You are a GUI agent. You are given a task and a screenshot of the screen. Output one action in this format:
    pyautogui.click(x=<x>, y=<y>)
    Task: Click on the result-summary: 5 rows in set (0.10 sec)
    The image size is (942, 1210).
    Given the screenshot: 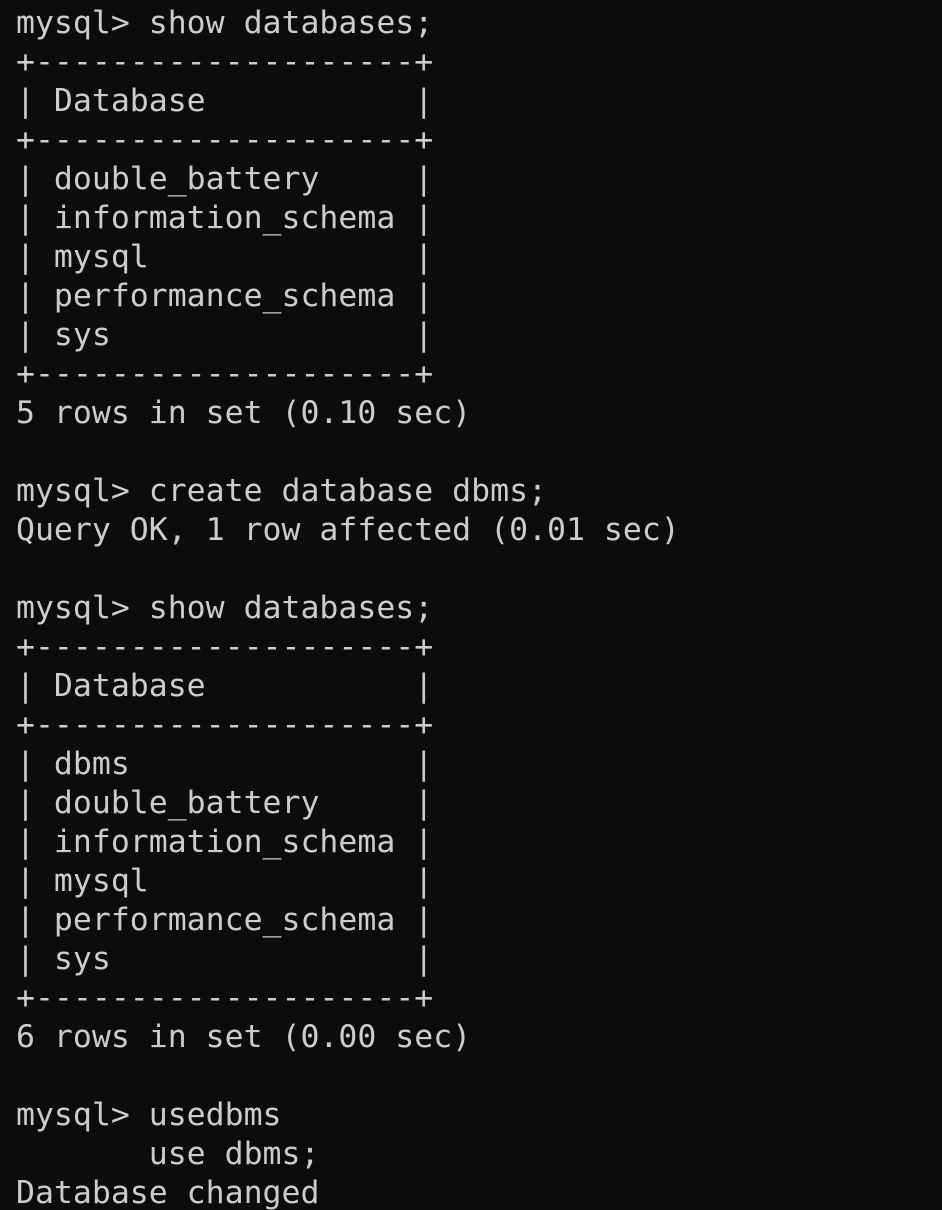 What is the action you would take?
    pyautogui.click(x=244, y=413)
    